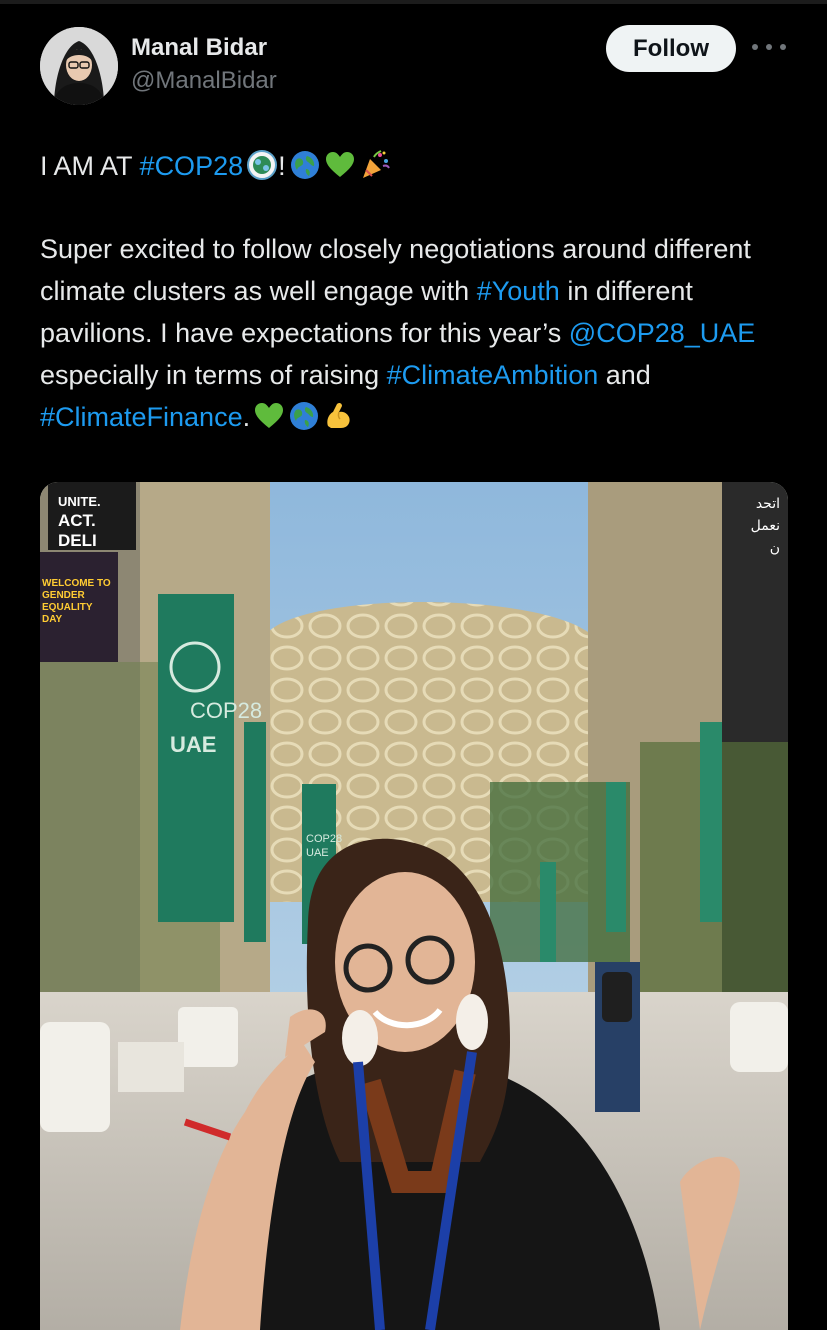 The width and height of the screenshot is (827, 1330). I want to click on mention-cop28-uae-link: @COP28_UAE, so click(662, 333).